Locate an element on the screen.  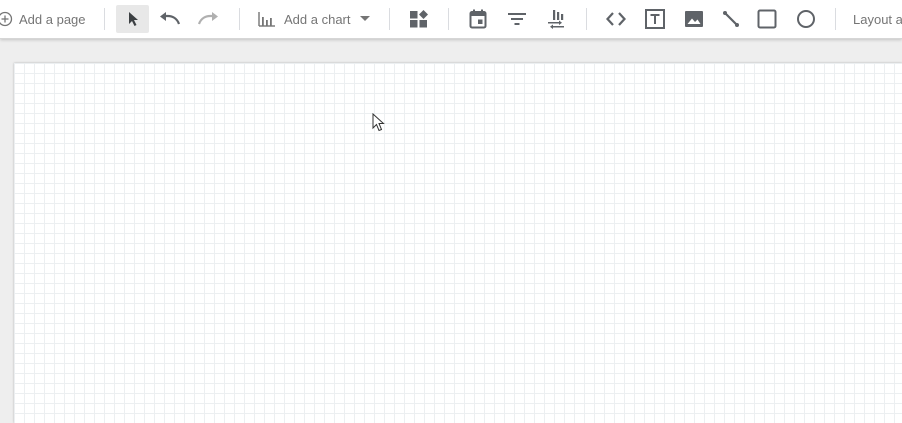
filter-control-icon is located at coordinates (517, 19).